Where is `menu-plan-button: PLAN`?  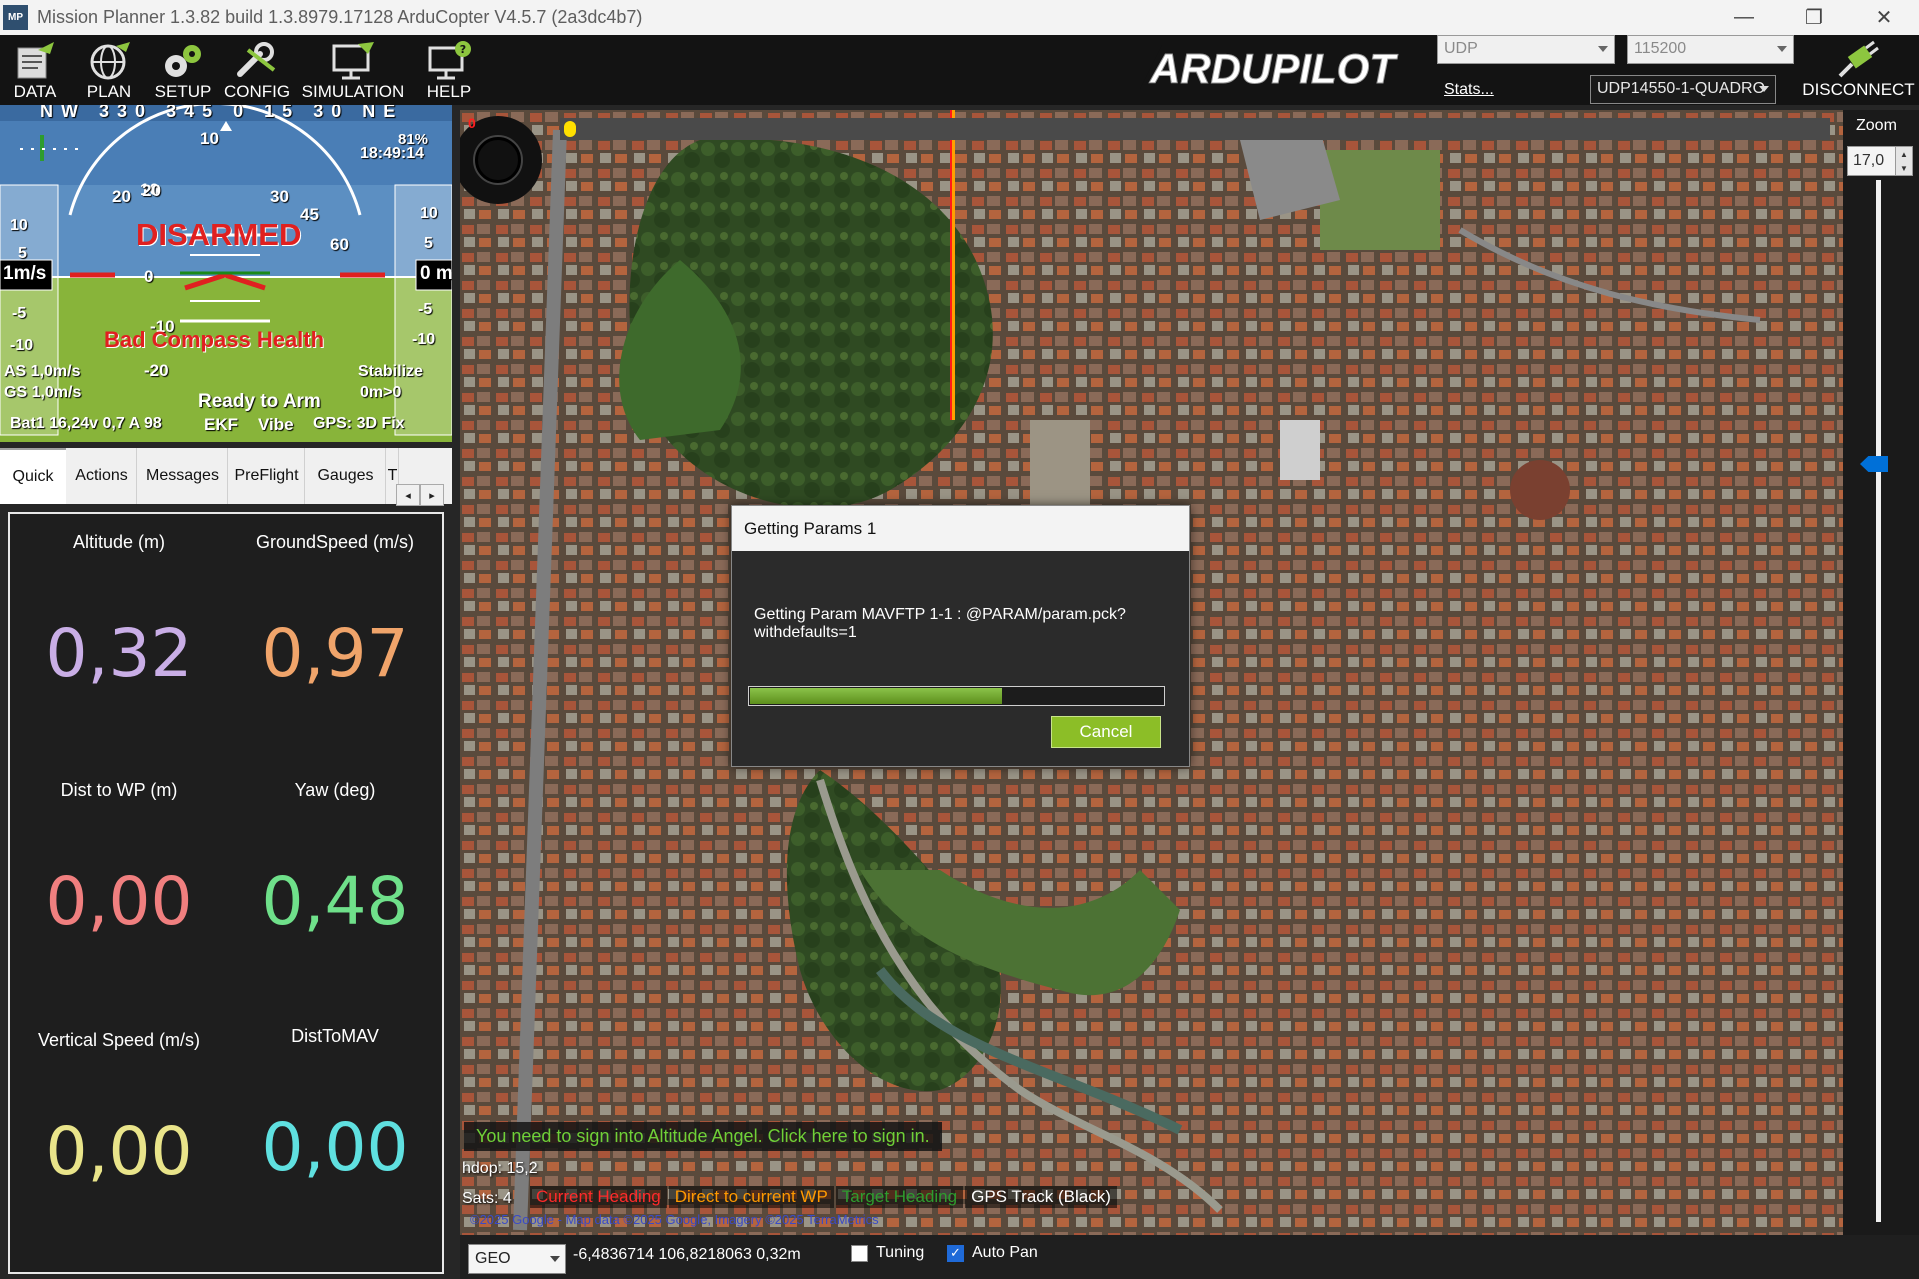
menu-plan-button: PLAN is located at coordinates (109, 71).